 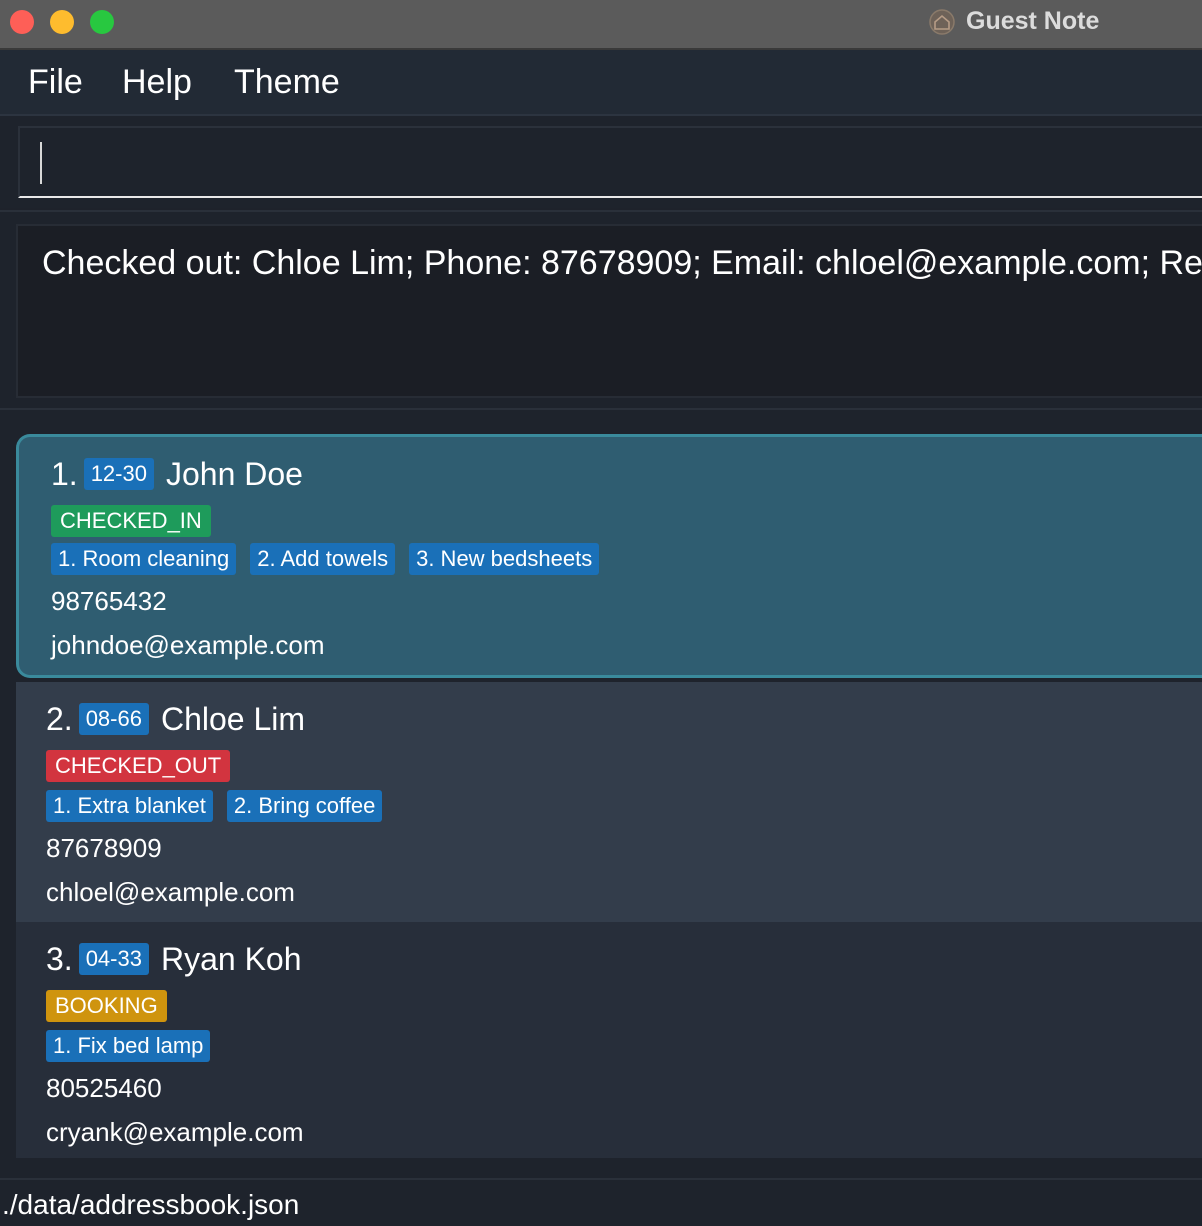 What do you see at coordinates (131, 521) in the screenshot?
I see `status-badge: CHECKED_IN` at bounding box center [131, 521].